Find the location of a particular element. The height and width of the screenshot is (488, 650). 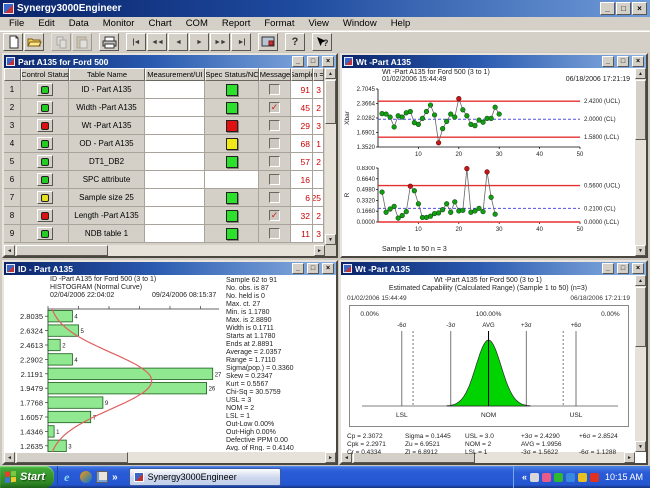

table-vscroll-thumb is located at coordinates (330, 102).